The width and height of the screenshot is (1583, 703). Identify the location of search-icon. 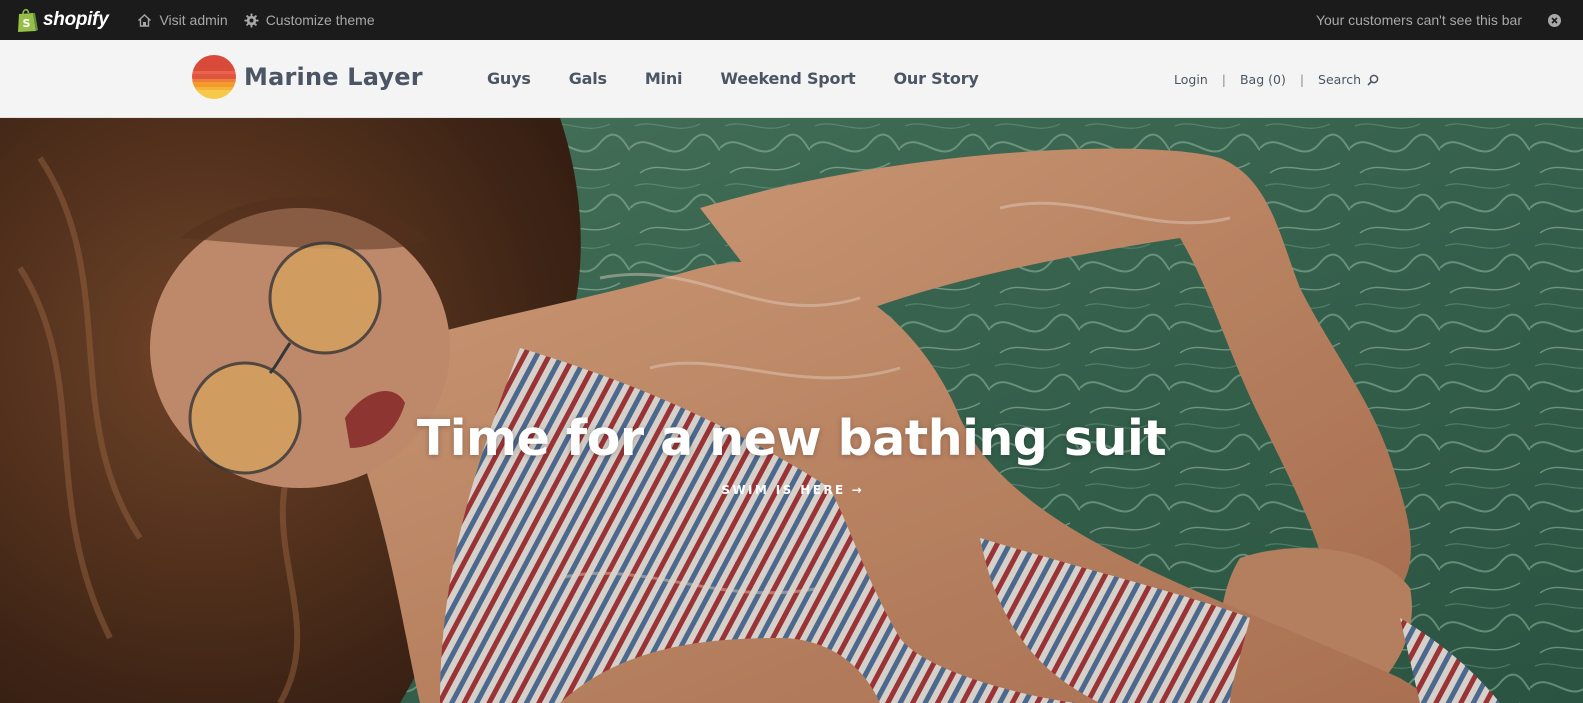
(1373, 80).